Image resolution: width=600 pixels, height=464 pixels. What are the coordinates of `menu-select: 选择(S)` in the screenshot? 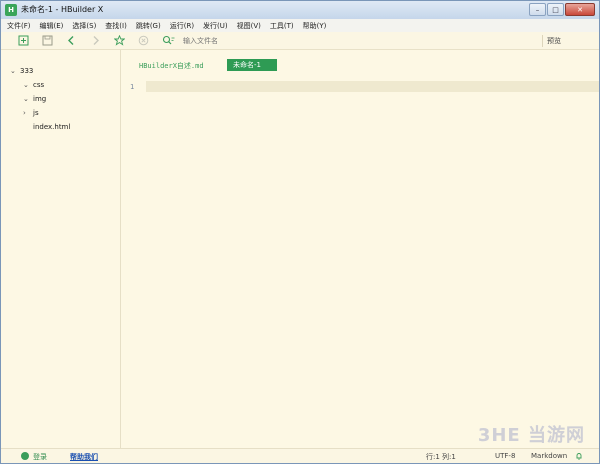 It's located at (84, 26).